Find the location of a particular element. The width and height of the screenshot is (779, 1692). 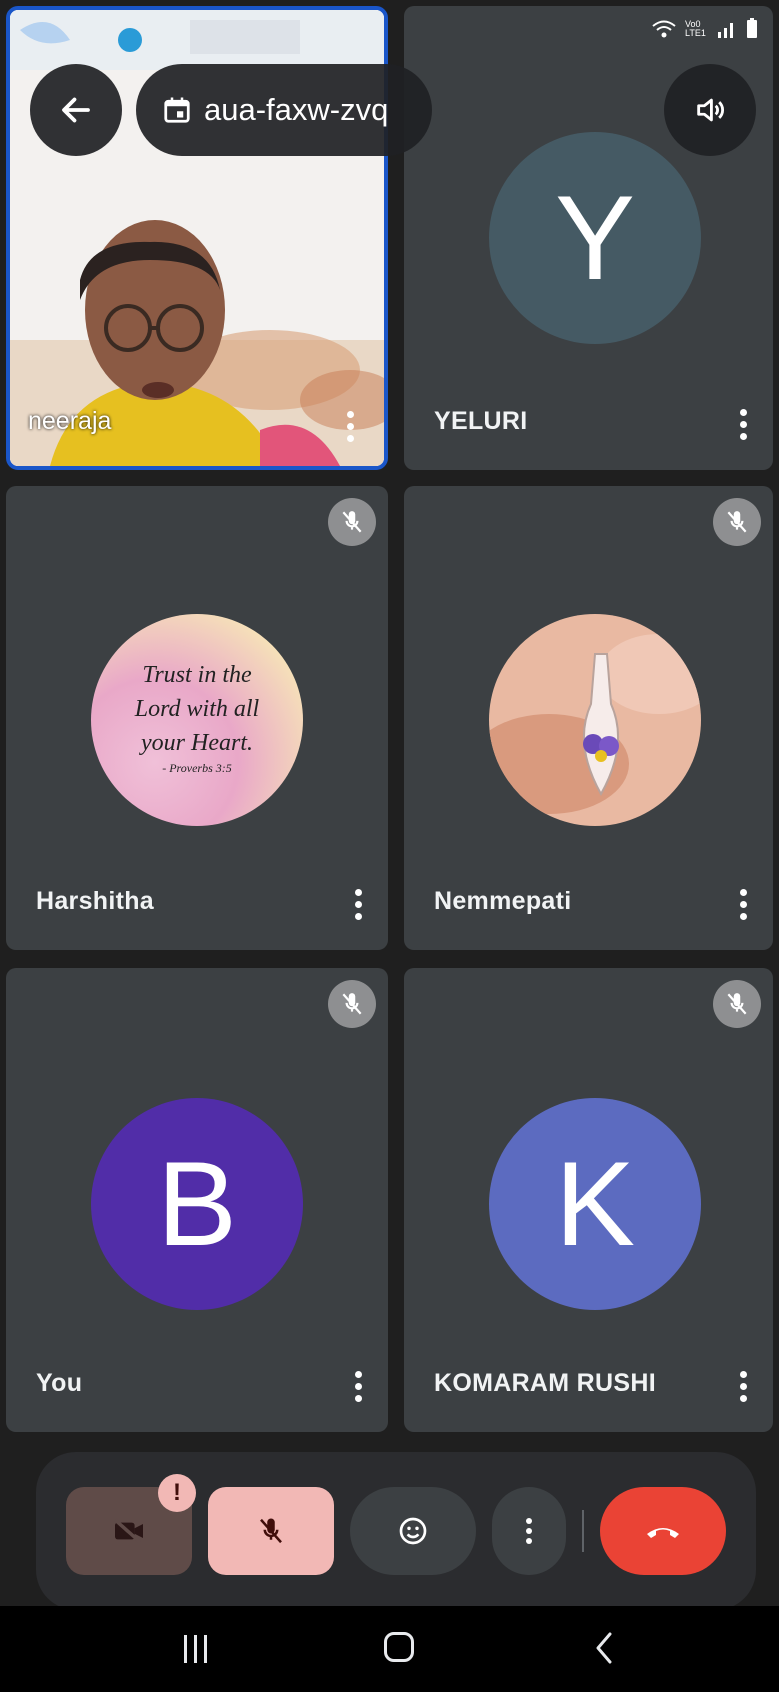

tile-name: You is located at coordinates (59, 1383).